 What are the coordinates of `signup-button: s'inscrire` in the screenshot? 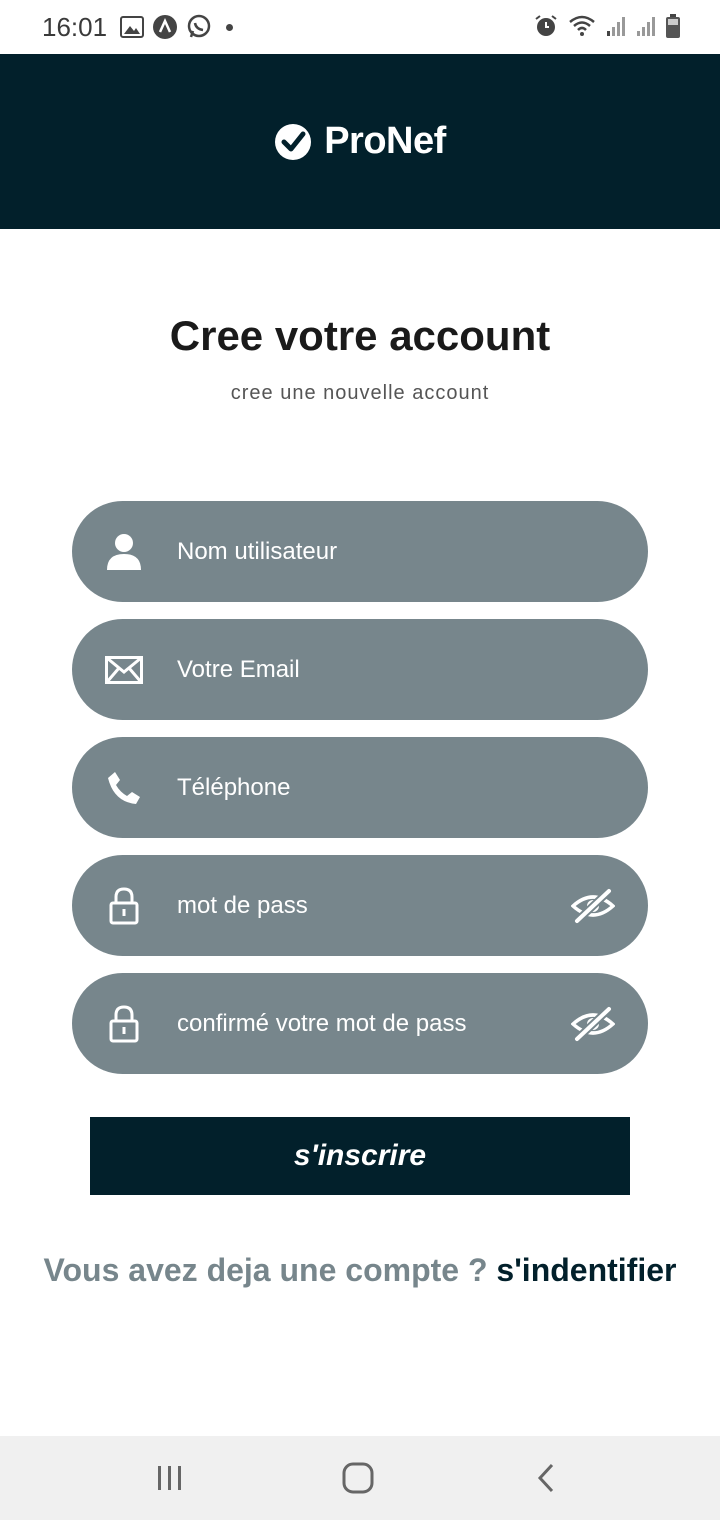 It's located at (360, 1156).